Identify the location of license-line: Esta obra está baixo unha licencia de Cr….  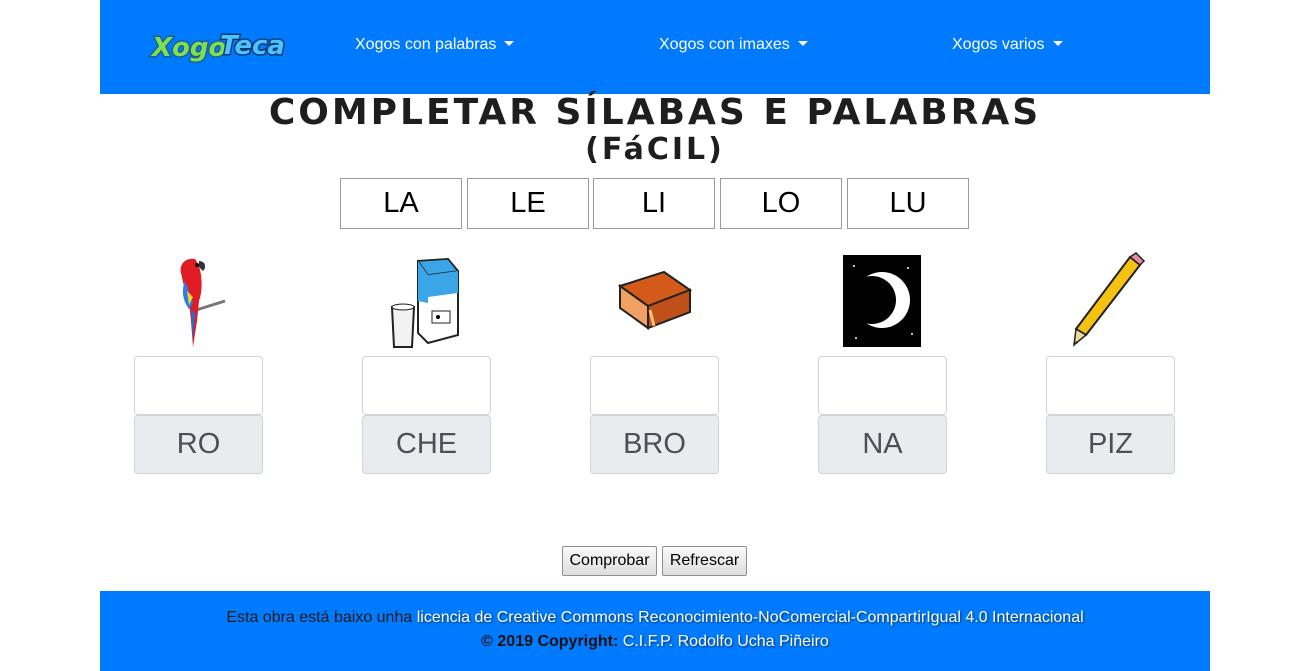
(655, 618).